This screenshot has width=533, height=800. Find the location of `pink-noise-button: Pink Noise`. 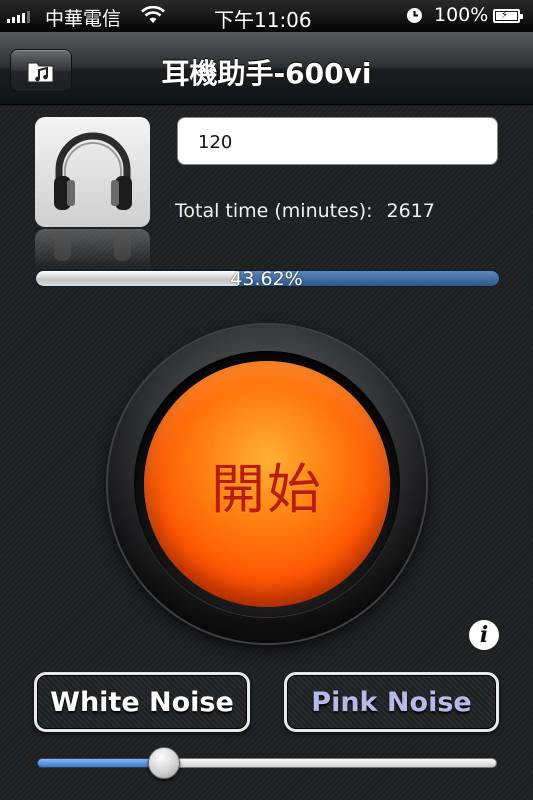

pink-noise-button: Pink Noise is located at coordinates (391, 702).